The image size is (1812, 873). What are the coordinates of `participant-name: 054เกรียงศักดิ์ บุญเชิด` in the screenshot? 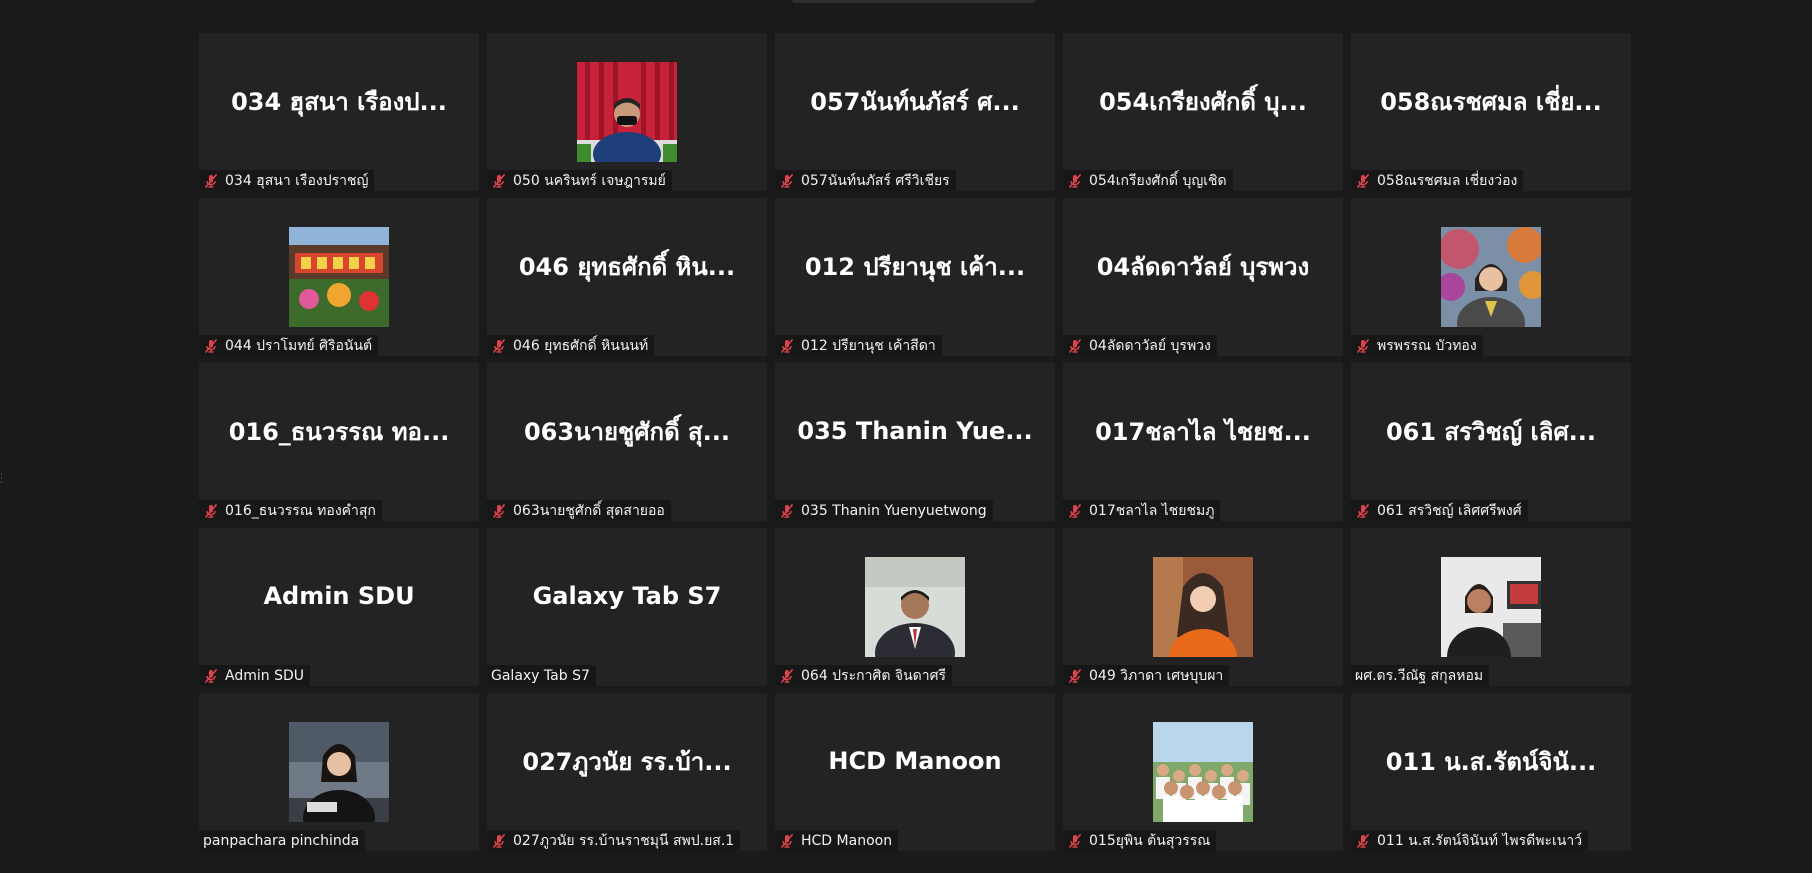 It's located at (1158, 180).